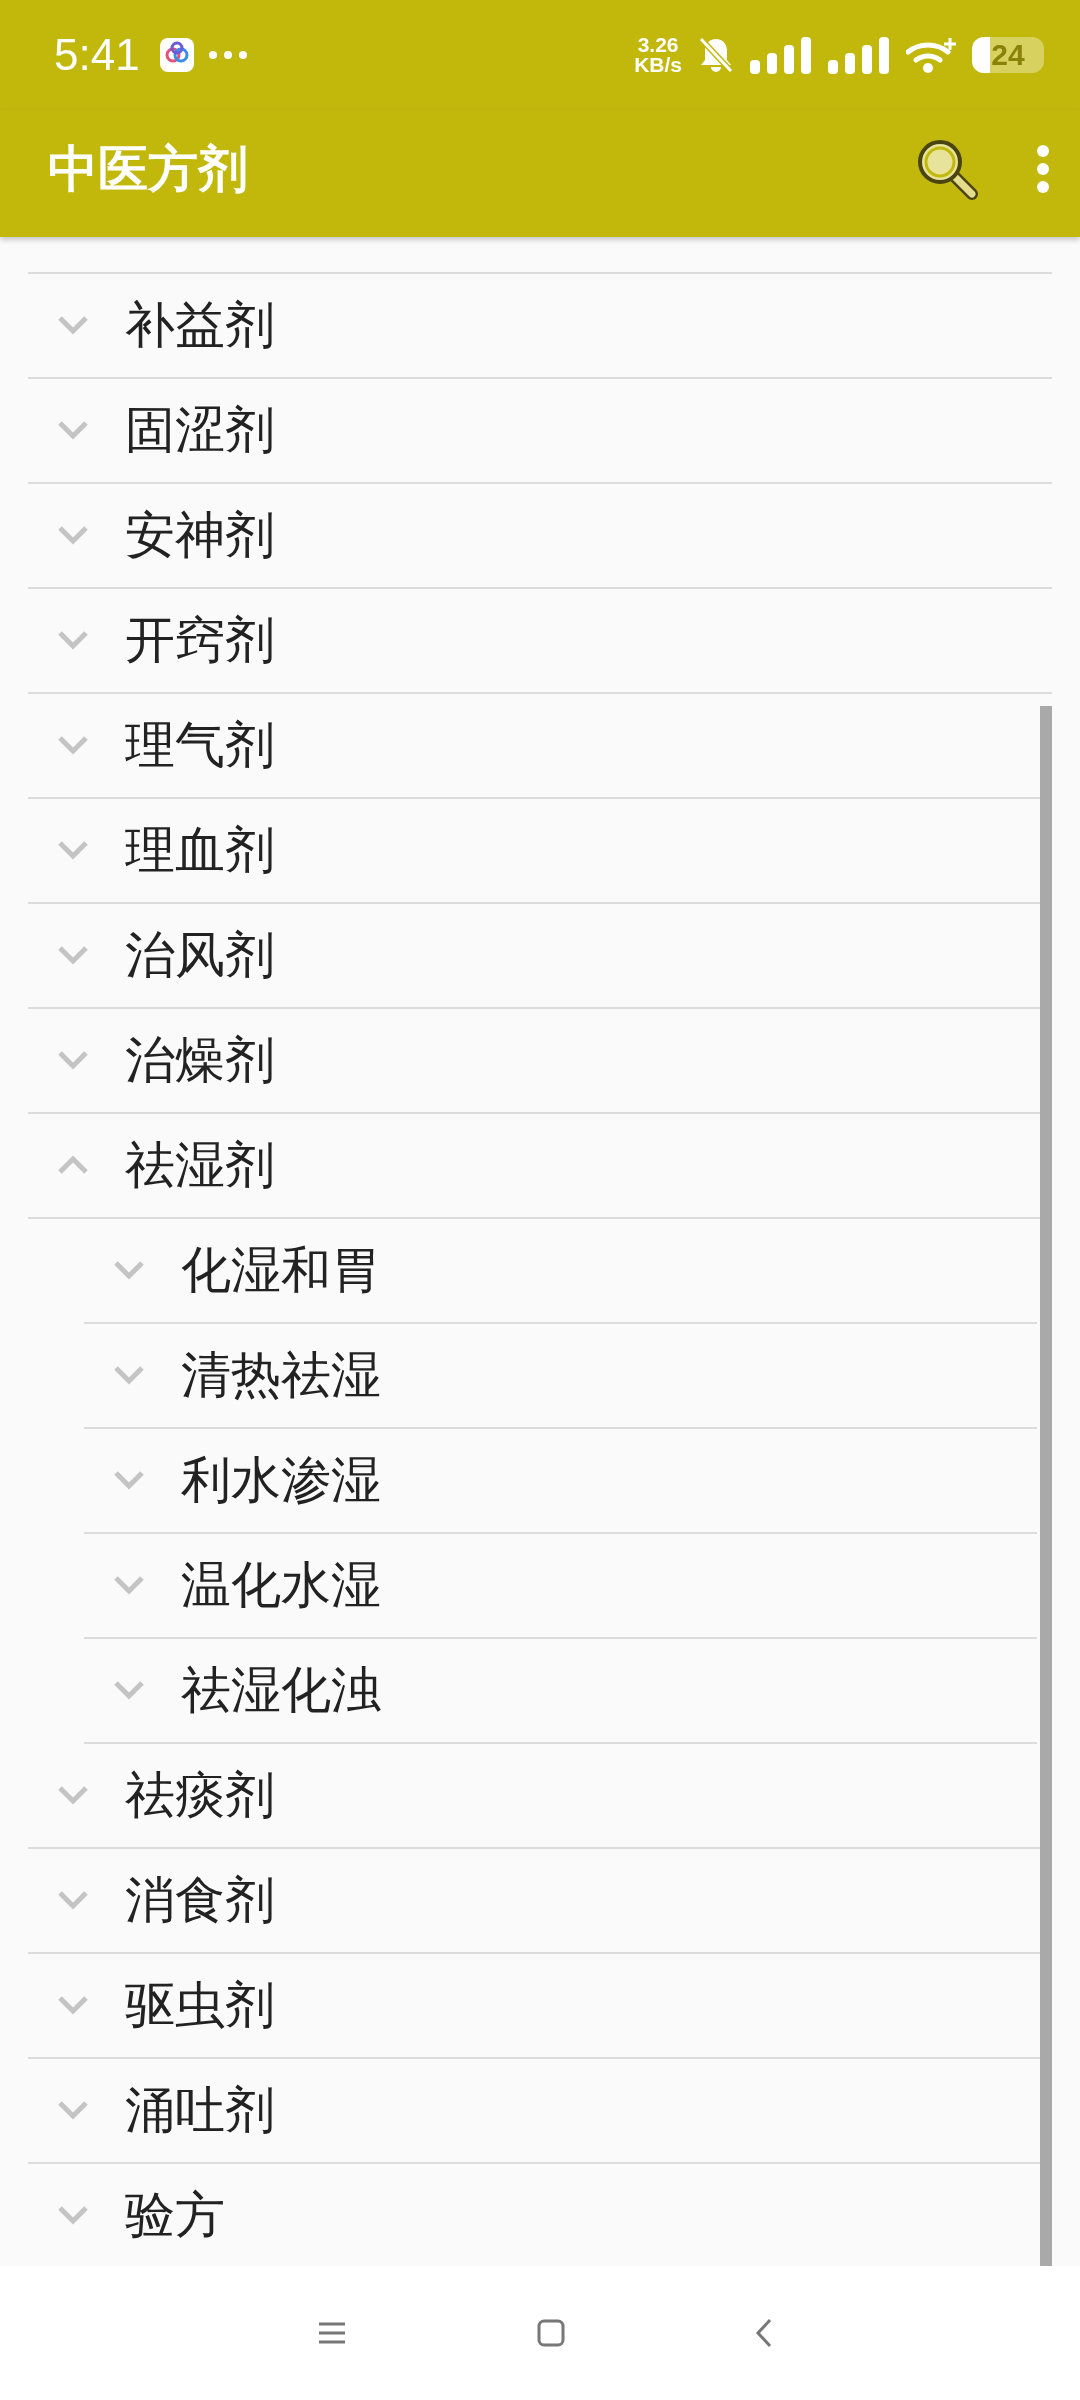 This screenshot has height=2400, width=1080. What do you see at coordinates (281, 1690) in the screenshot?
I see `subcategory-label: 祛湿化浊` at bounding box center [281, 1690].